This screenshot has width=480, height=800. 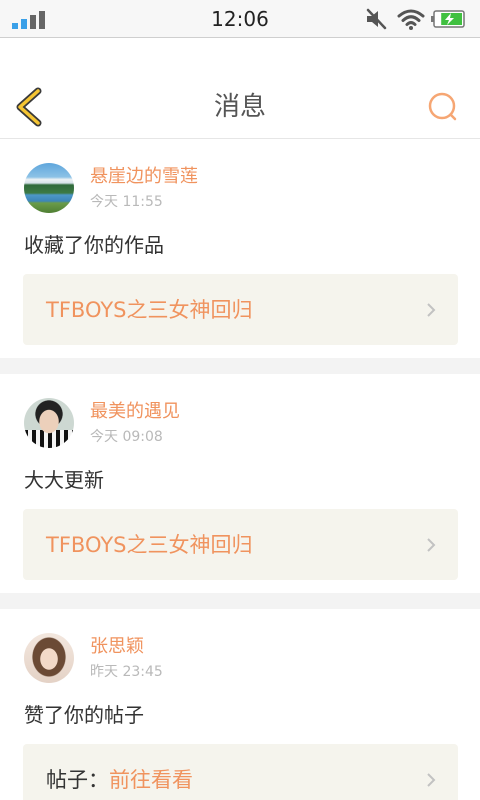 I want to click on mute-icon, so click(x=376, y=19).